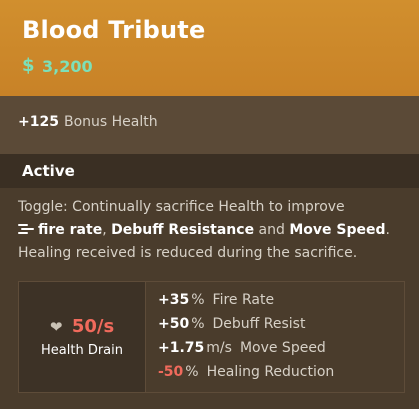  I want to click on modifier-row: +1.75 m/s Move Speed, so click(242, 348).